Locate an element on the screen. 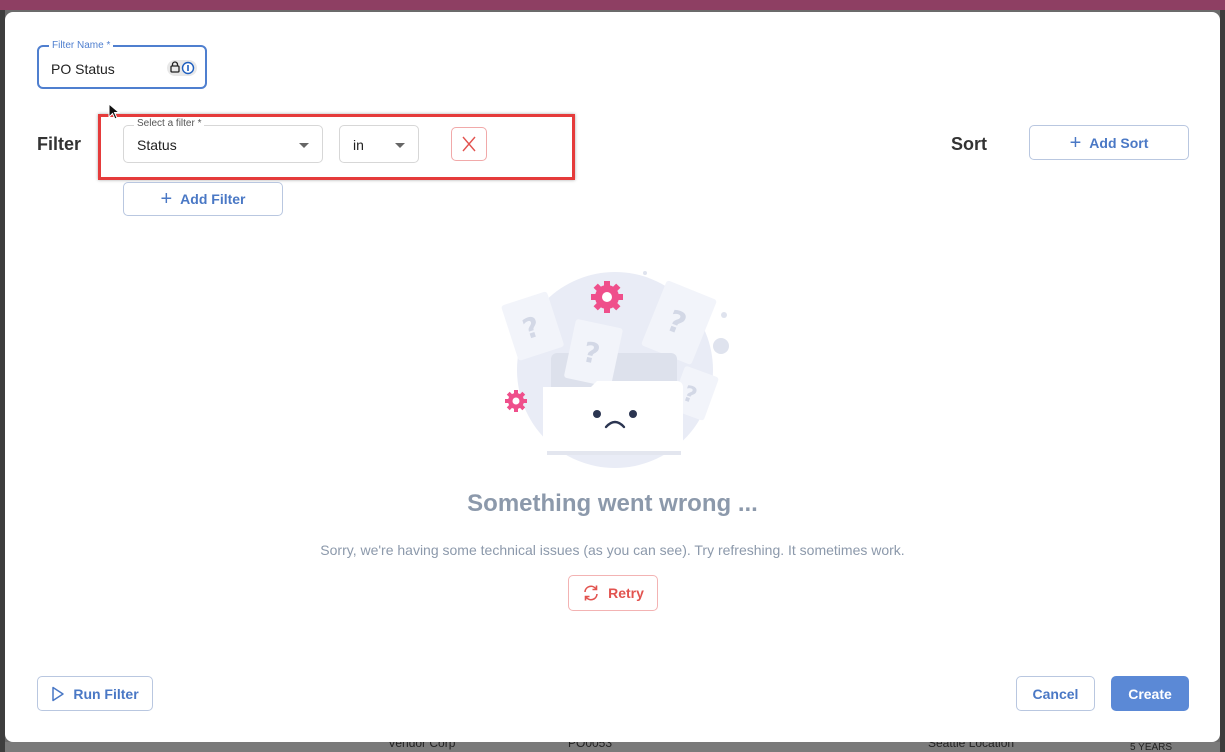 The image size is (1225, 752). add-filter-label: Add Filter is located at coordinates (213, 199).